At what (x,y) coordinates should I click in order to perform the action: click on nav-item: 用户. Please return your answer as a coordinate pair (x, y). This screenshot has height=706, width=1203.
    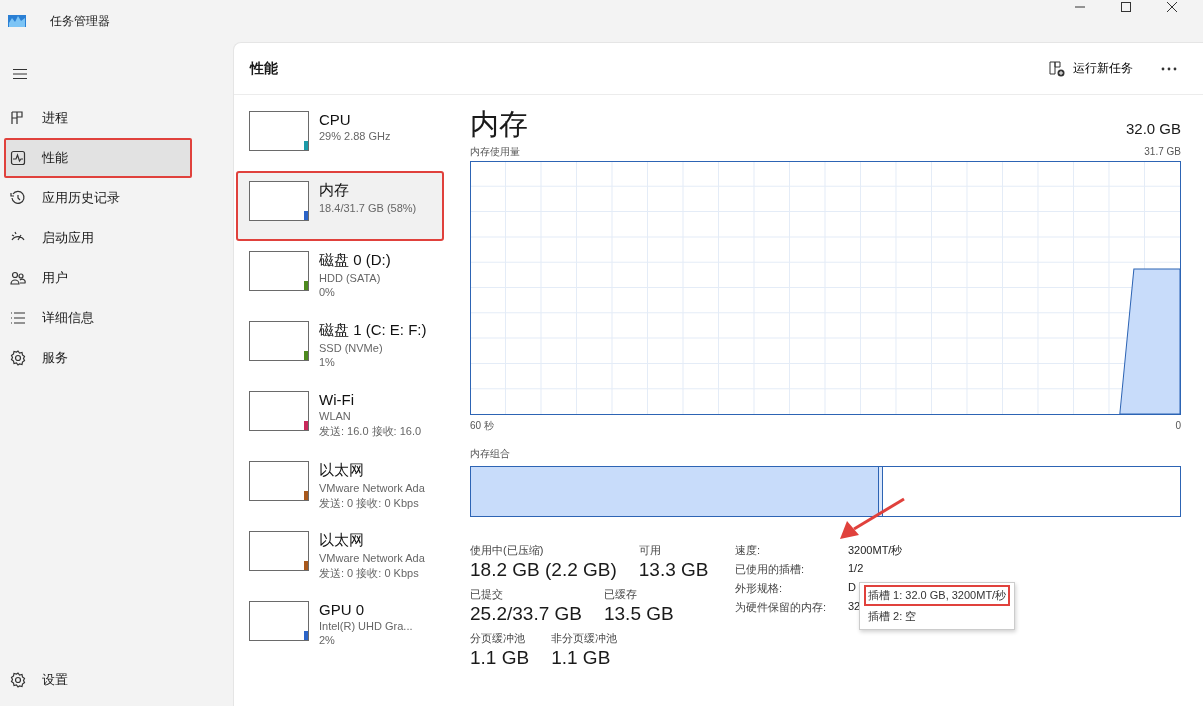
    Looking at the image, I should click on (98, 278).